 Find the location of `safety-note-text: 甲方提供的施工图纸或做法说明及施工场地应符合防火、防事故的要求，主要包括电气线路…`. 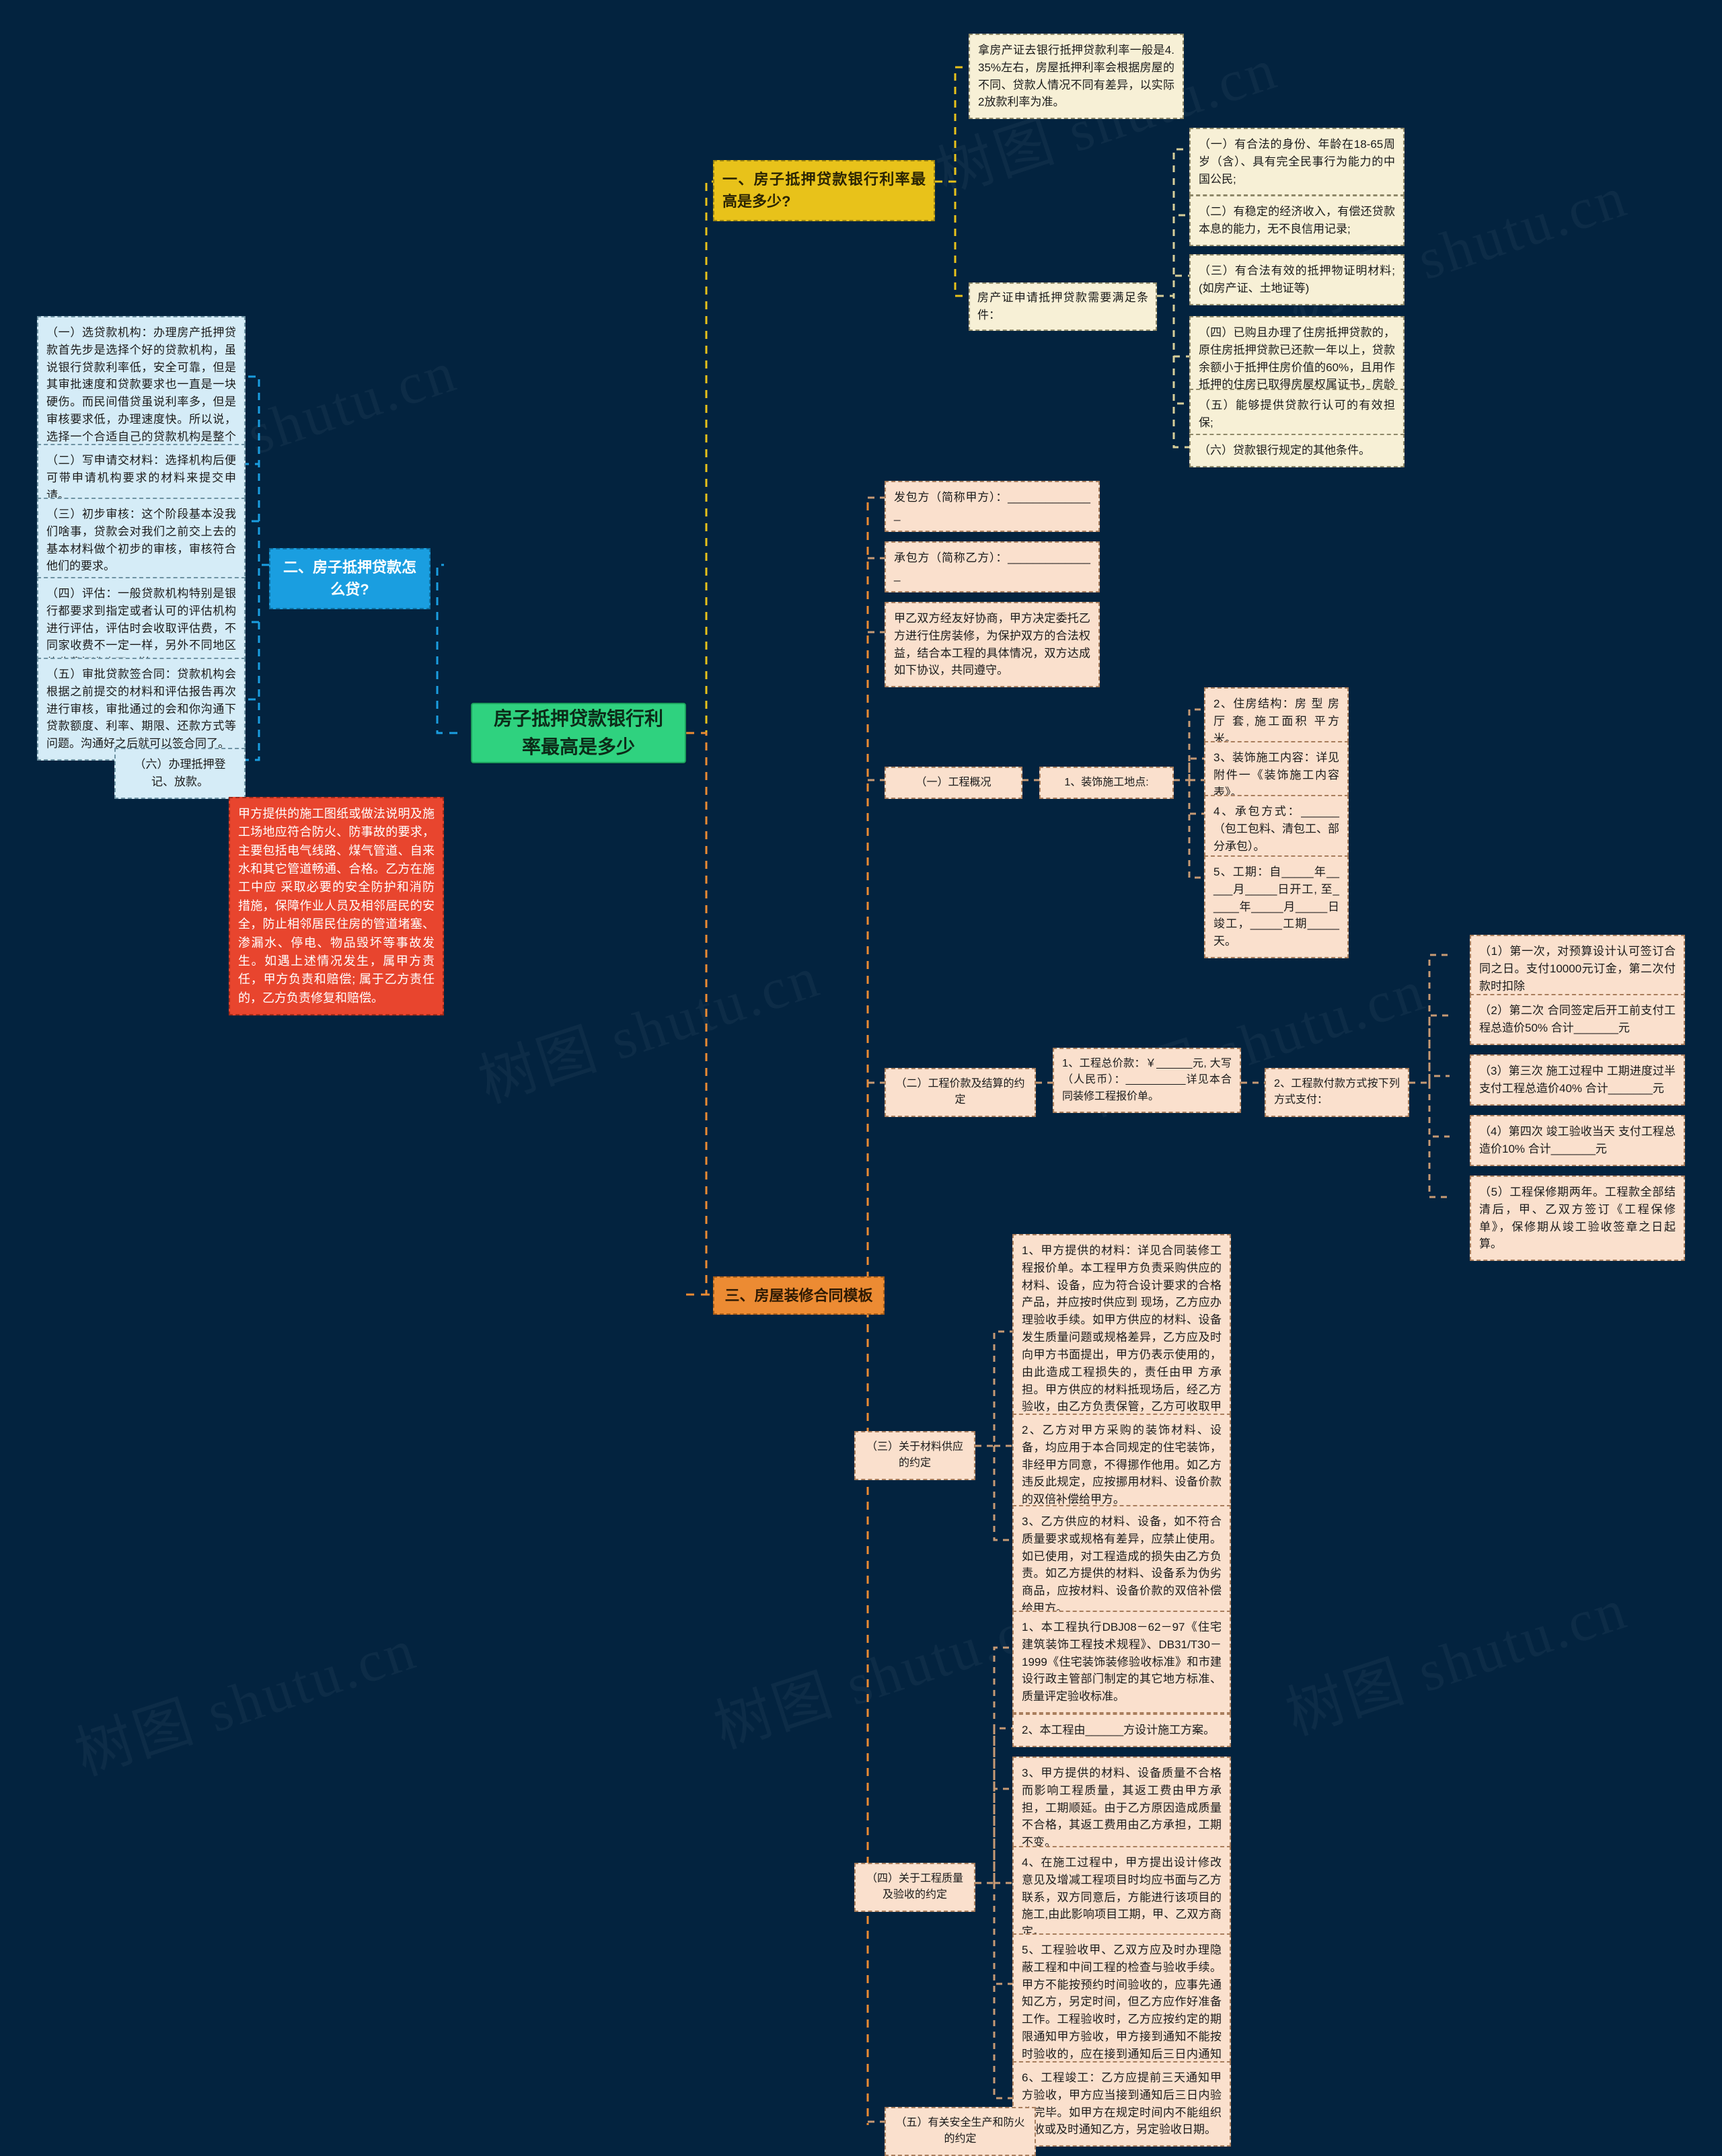

safety-note-text: 甲方提供的施工图纸或做法说明及施工场地应符合防火、防事故的要求，主要包括电气线路… is located at coordinates (336, 906).